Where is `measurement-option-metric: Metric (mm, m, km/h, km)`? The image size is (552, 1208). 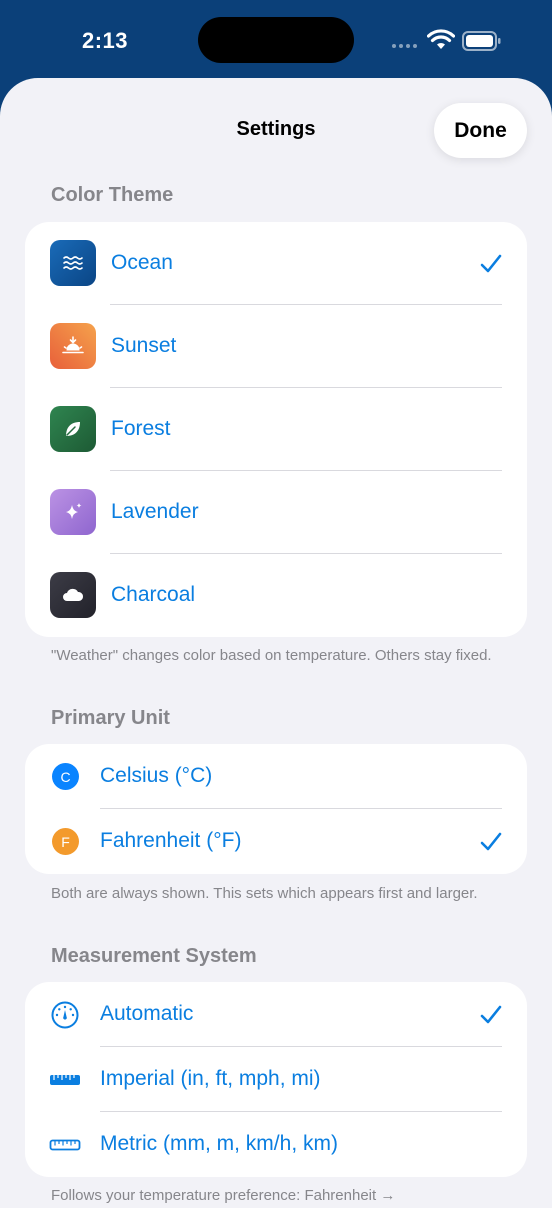 measurement-option-metric: Metric (mm, m, km/h, km) is located at coordinates (276, 1144).